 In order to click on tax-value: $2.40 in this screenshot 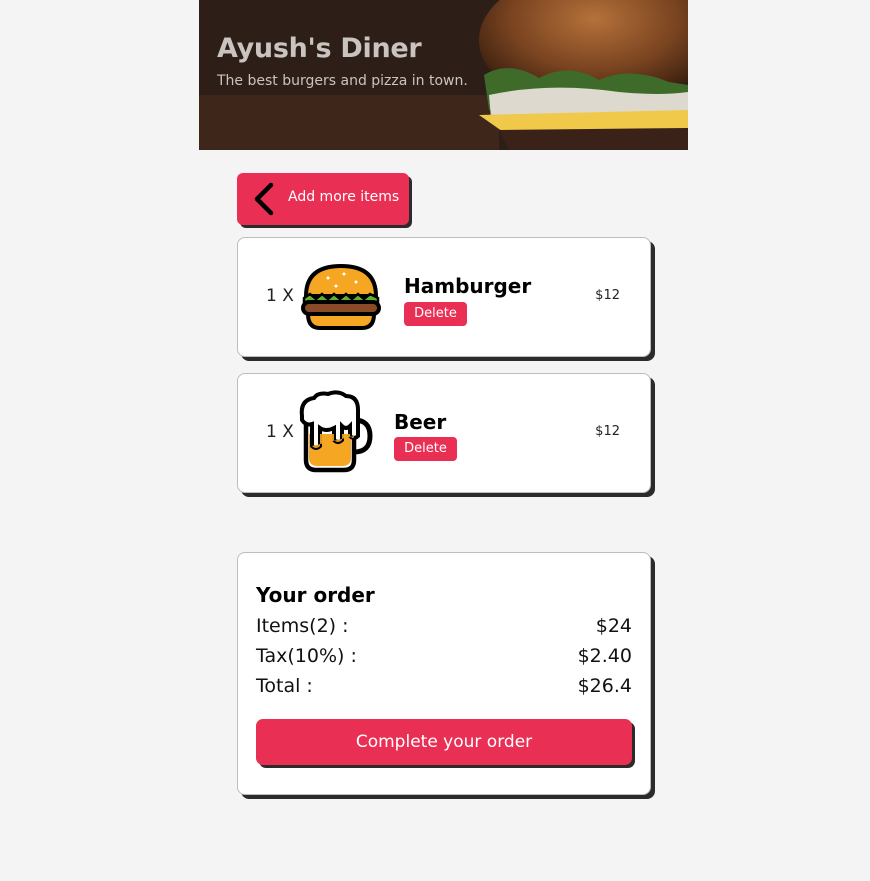, I will do `click(604, 656)`.